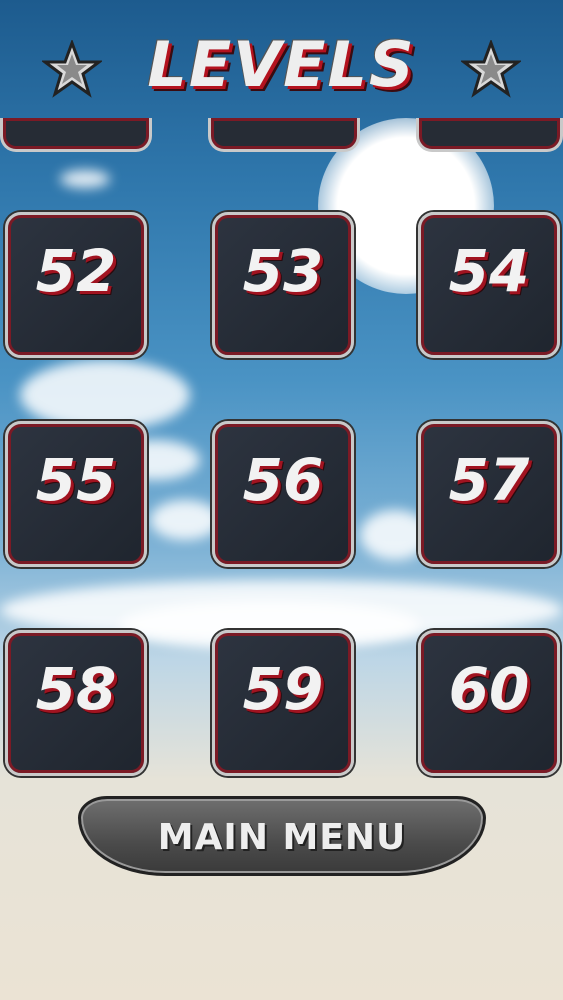  I want to click on level-tile: 60, so click(489, 703).